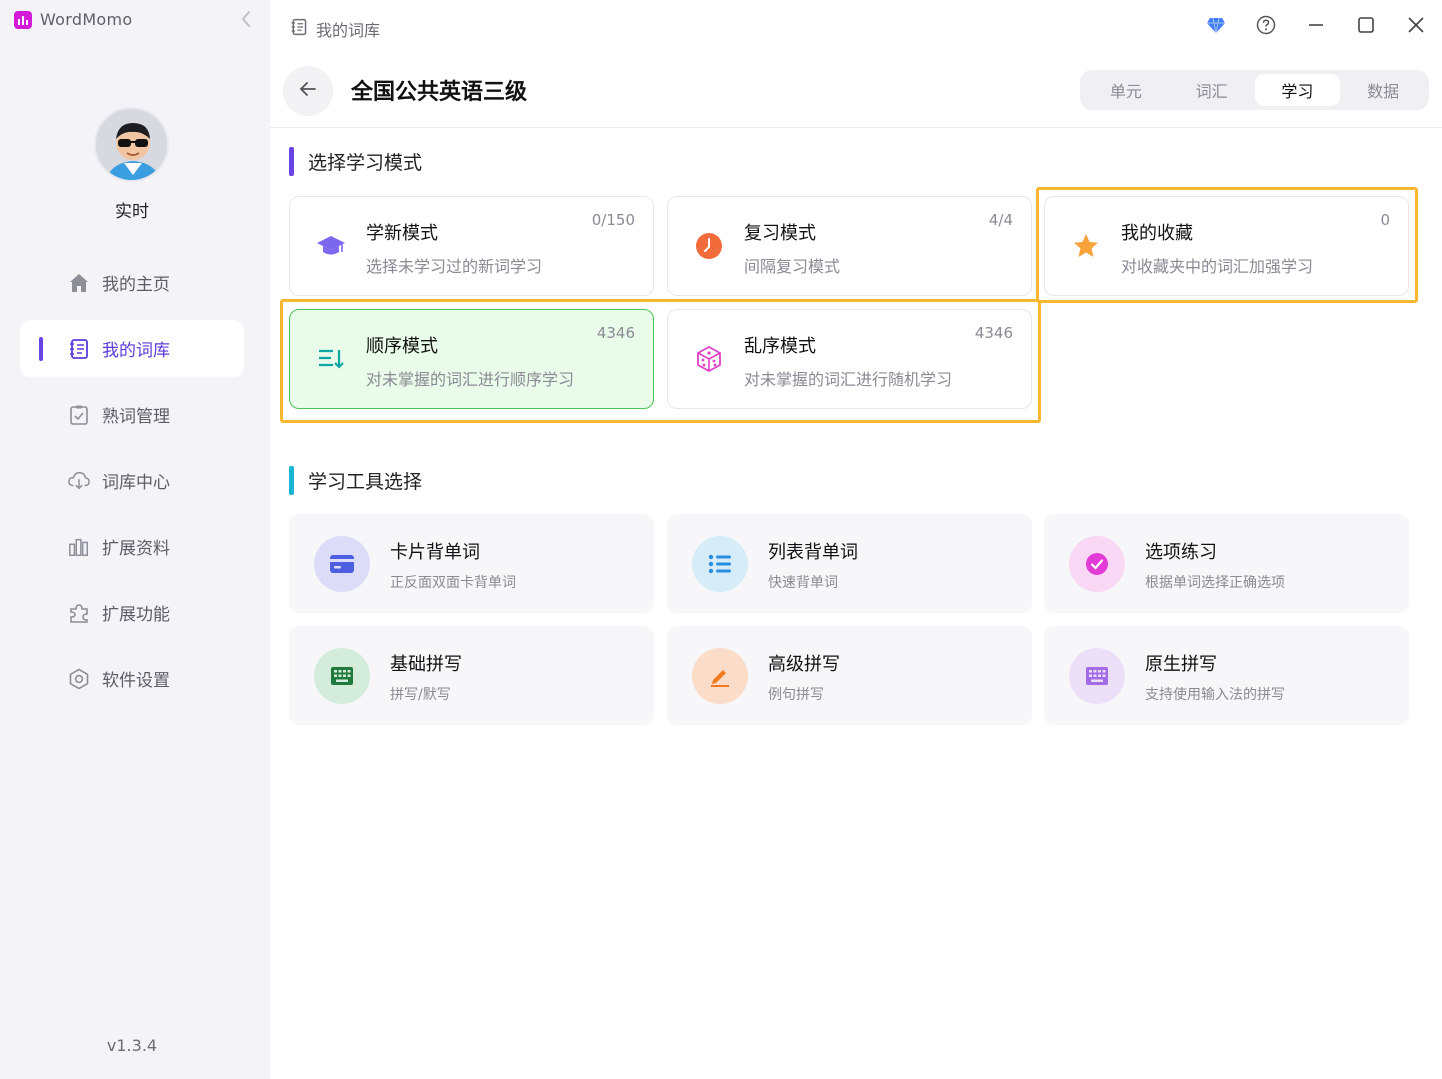 The height and width of the screenshot is (1079, 1442). What do you see at coordinates (136, 285) in the screenshot?
I see `sidebar-item-label: 我的主页` at bounding box center [136, 285].